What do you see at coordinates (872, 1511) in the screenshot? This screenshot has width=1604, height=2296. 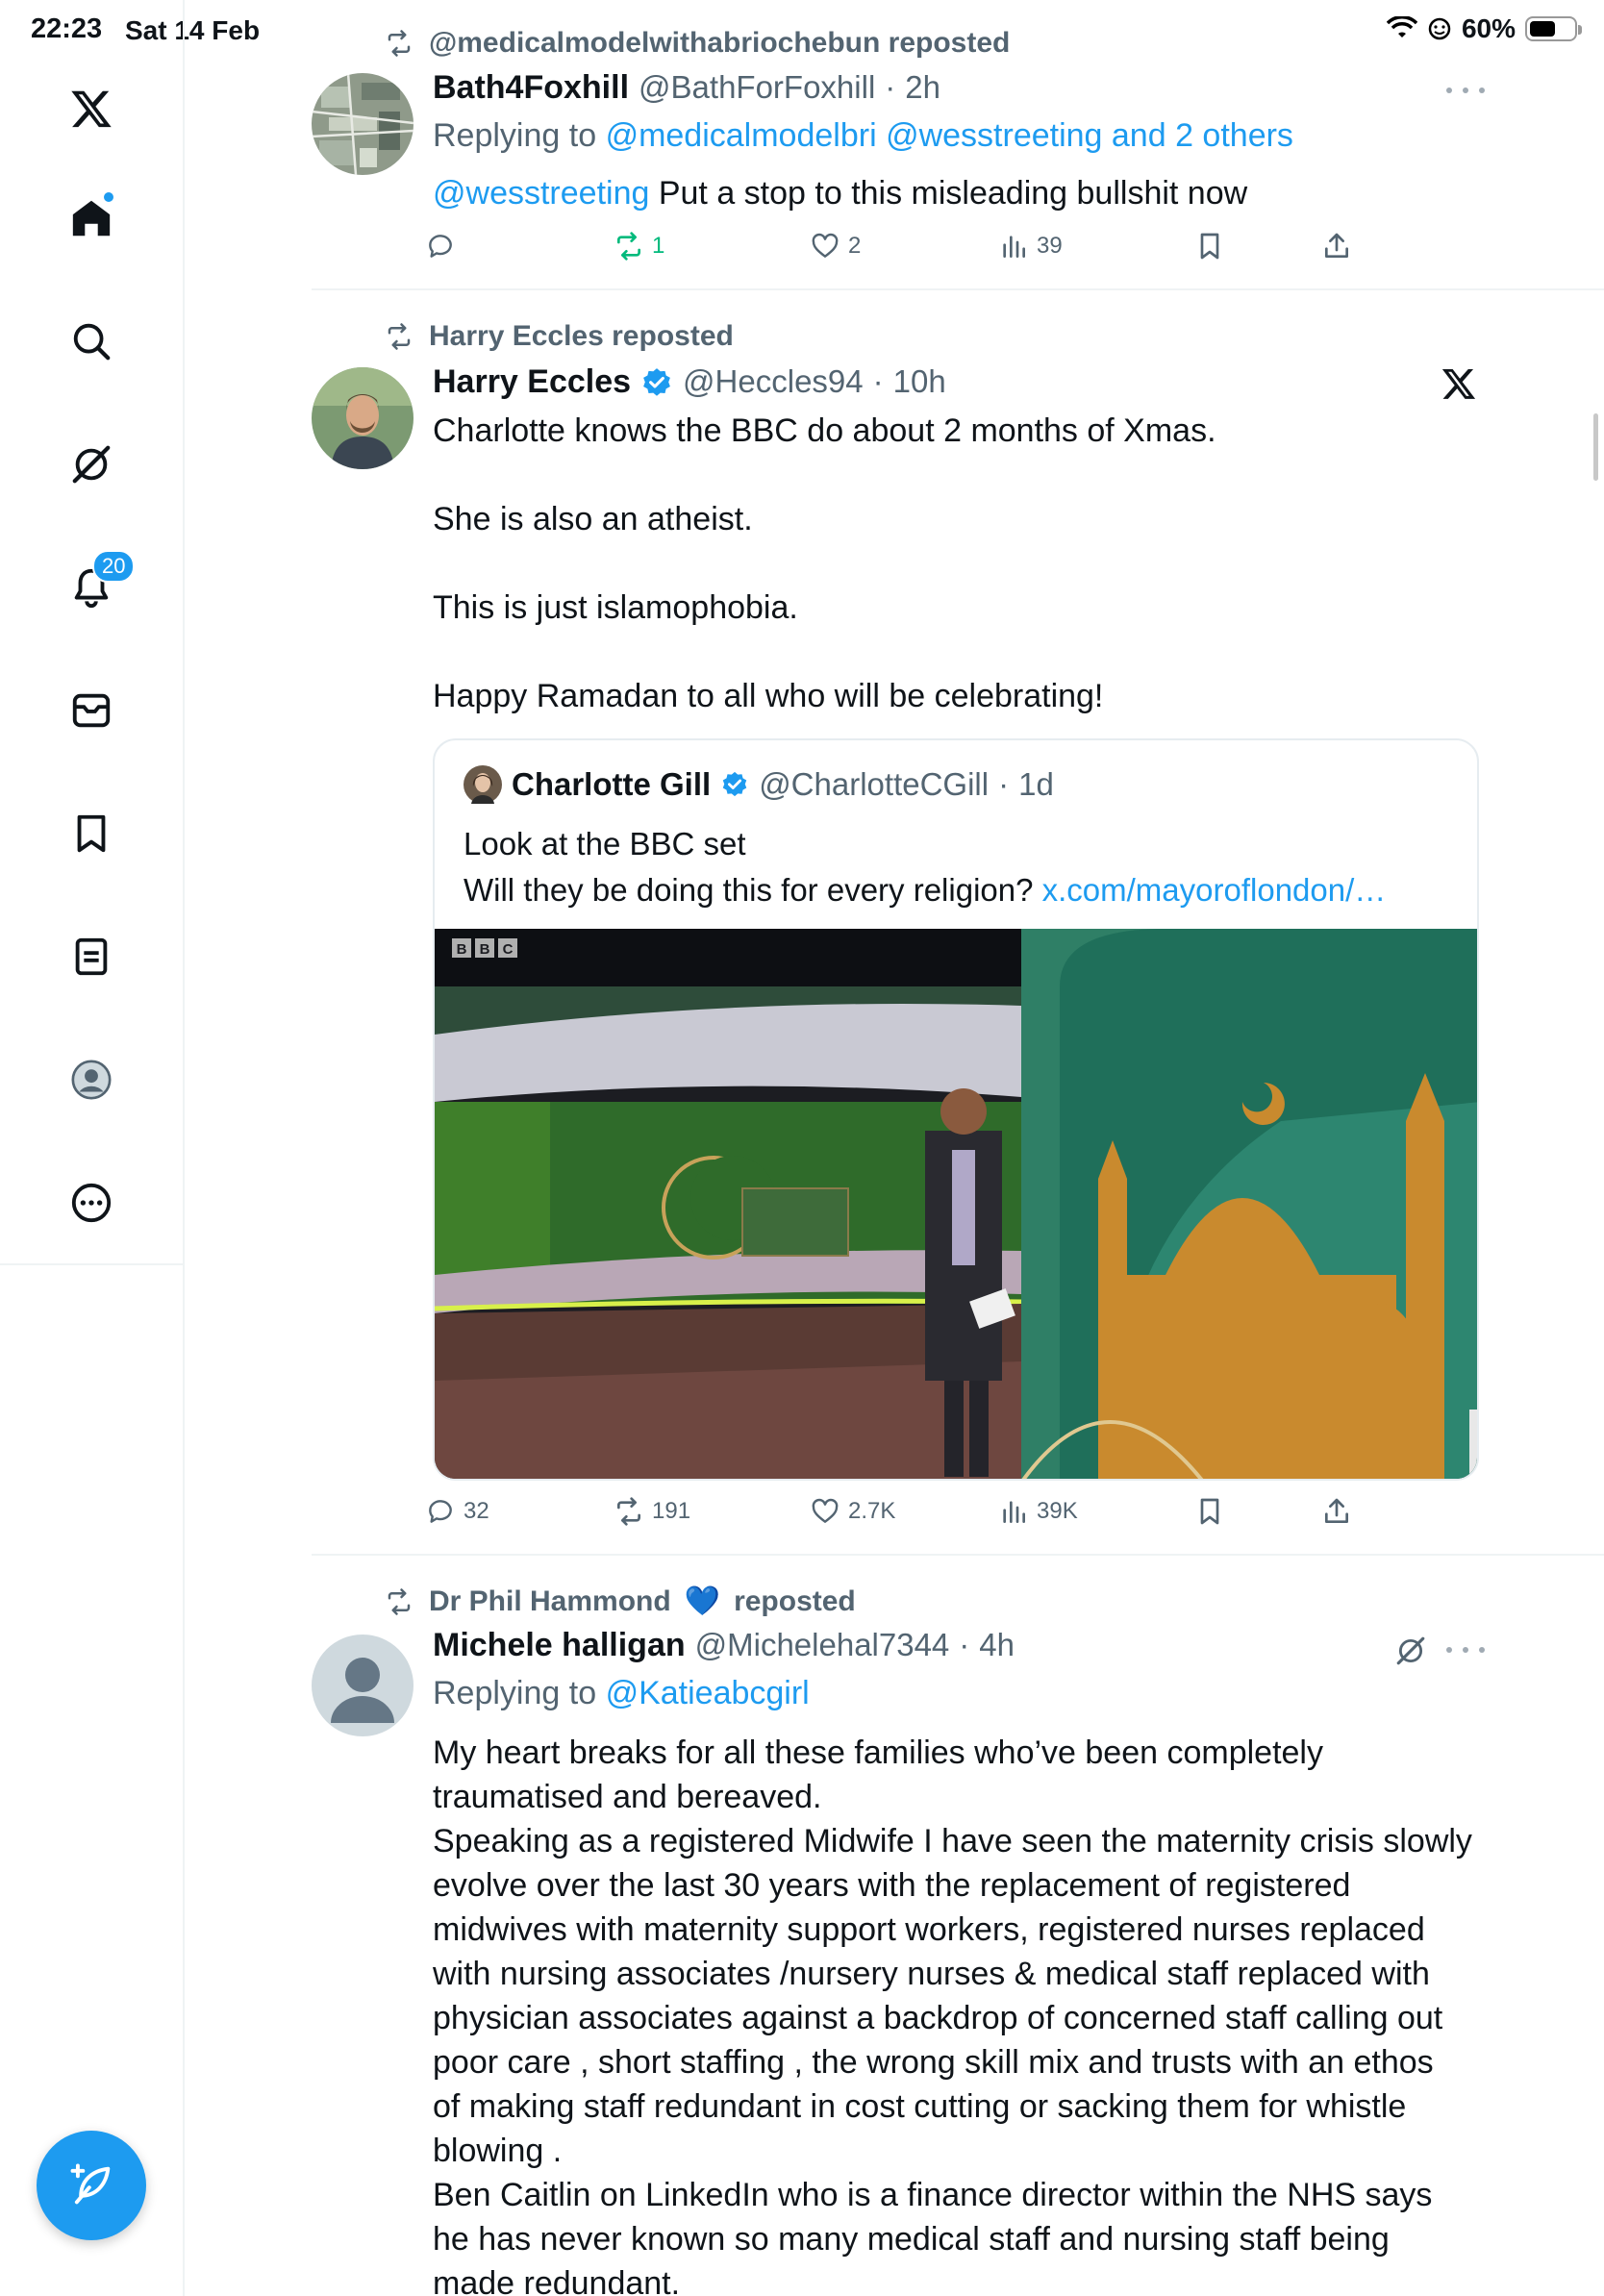 I see `like-count: 2.7K` at bounding box center [872, 1511].